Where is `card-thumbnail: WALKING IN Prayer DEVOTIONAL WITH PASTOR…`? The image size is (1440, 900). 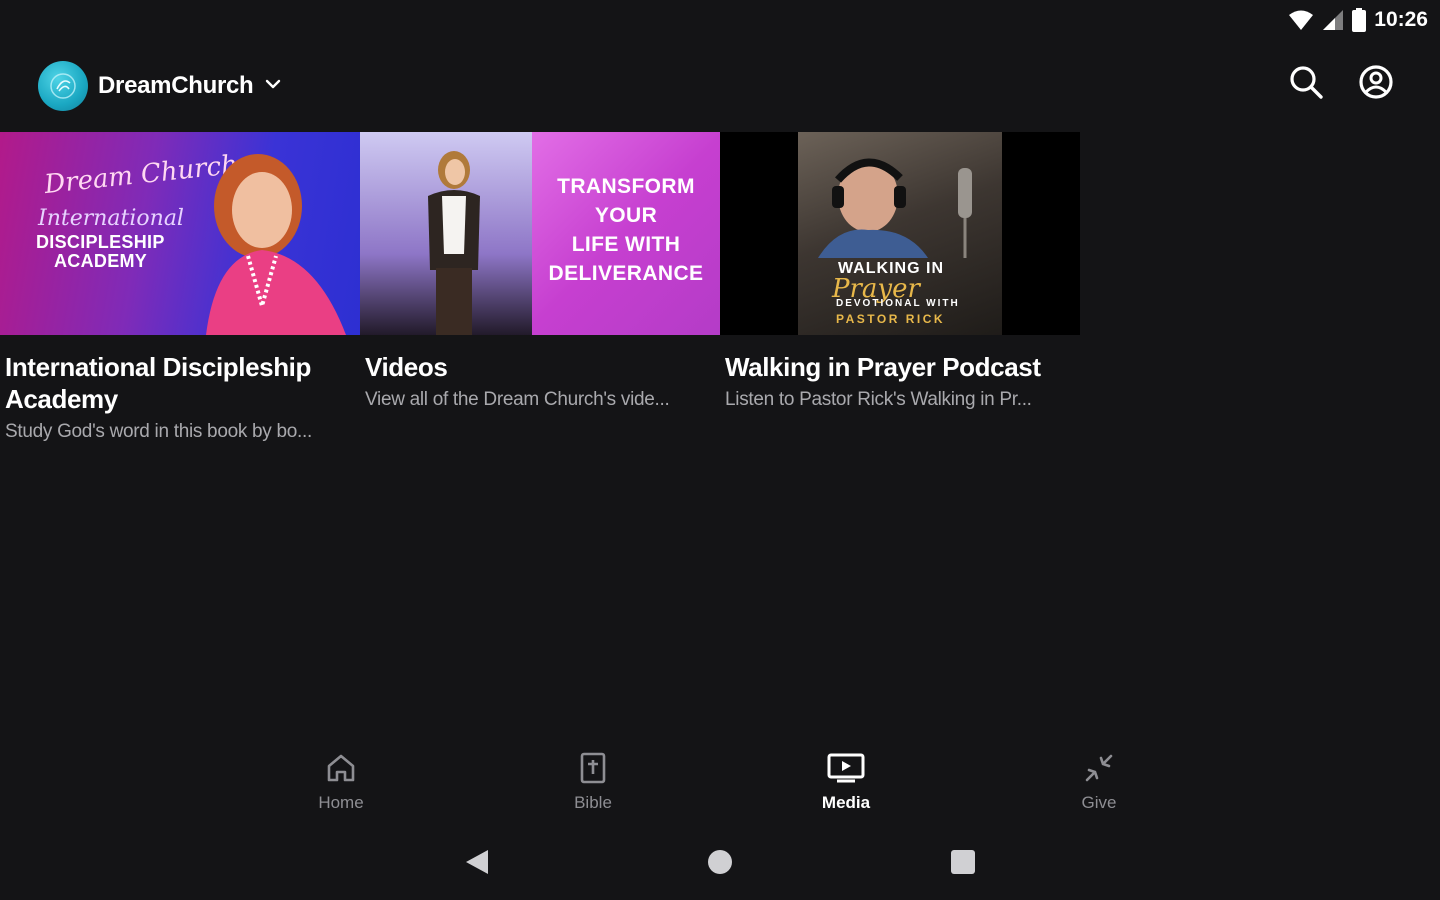 card-thumbnail: WALKING IN Prayer DEVOTIONAL WITH PASTOR… is located at coordinates (900, 233).